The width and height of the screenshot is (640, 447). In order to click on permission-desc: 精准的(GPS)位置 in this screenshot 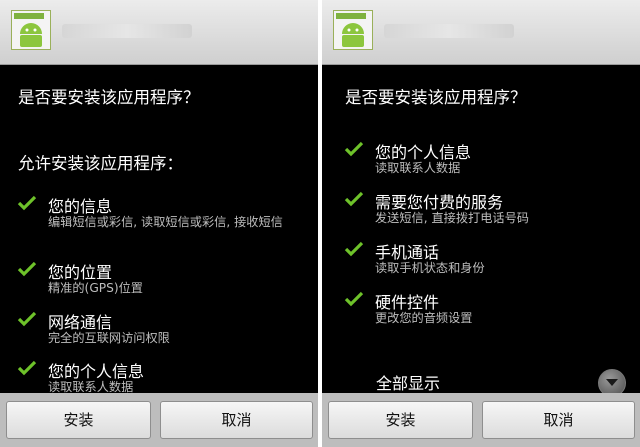, I will do `click(95, 288)`.